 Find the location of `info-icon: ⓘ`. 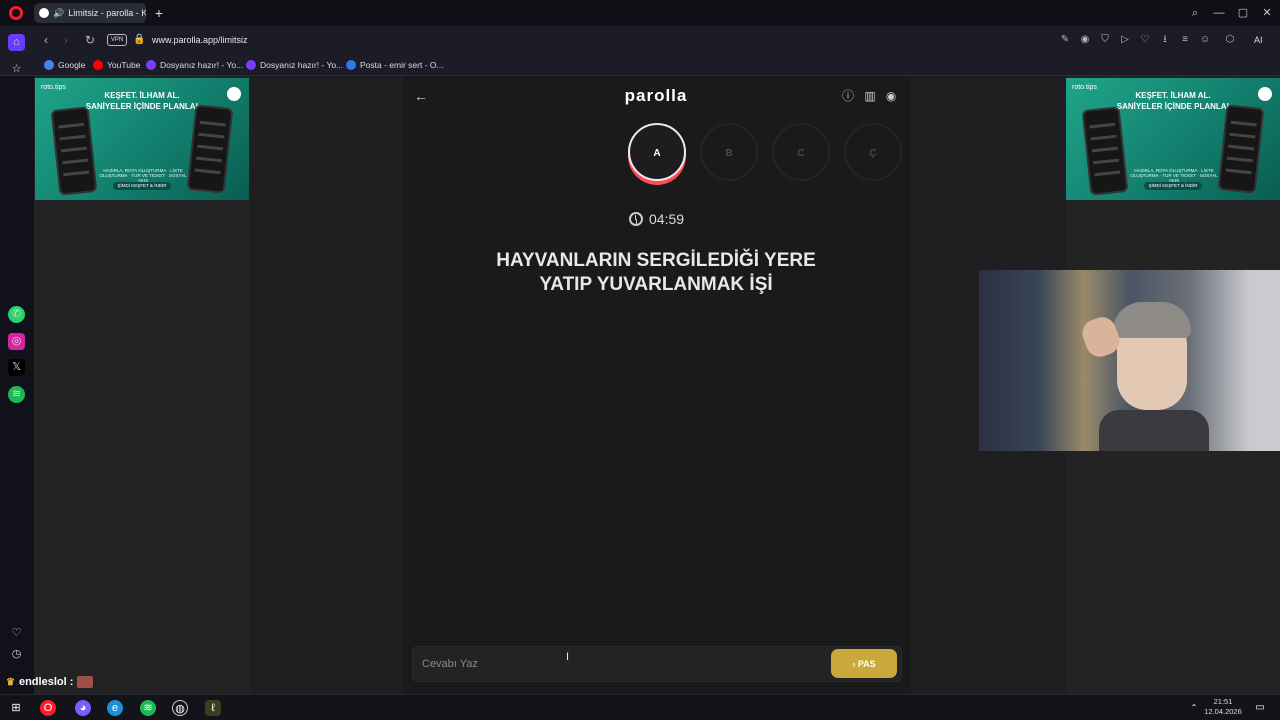

info-icon: ⓘ is located at coordinates (848, 96).